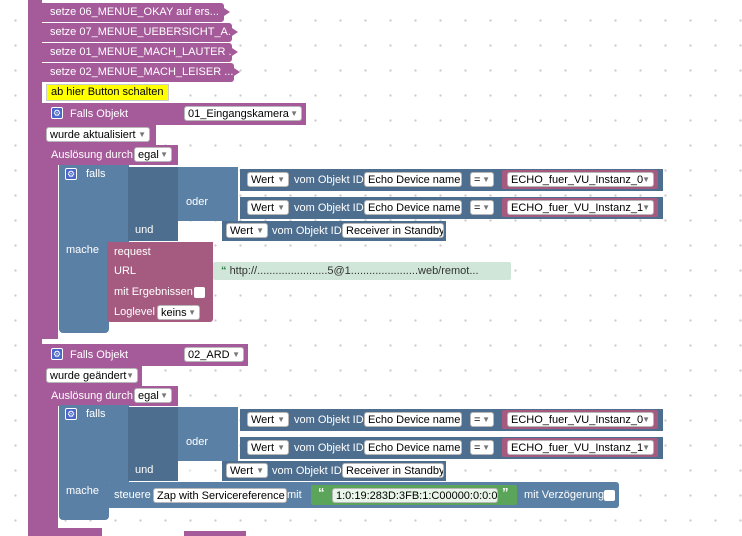  What do you see at coordinates (505, 492) in the screenshot?
I see `quote-close-icon: ”` at bounding box center [505, 492].